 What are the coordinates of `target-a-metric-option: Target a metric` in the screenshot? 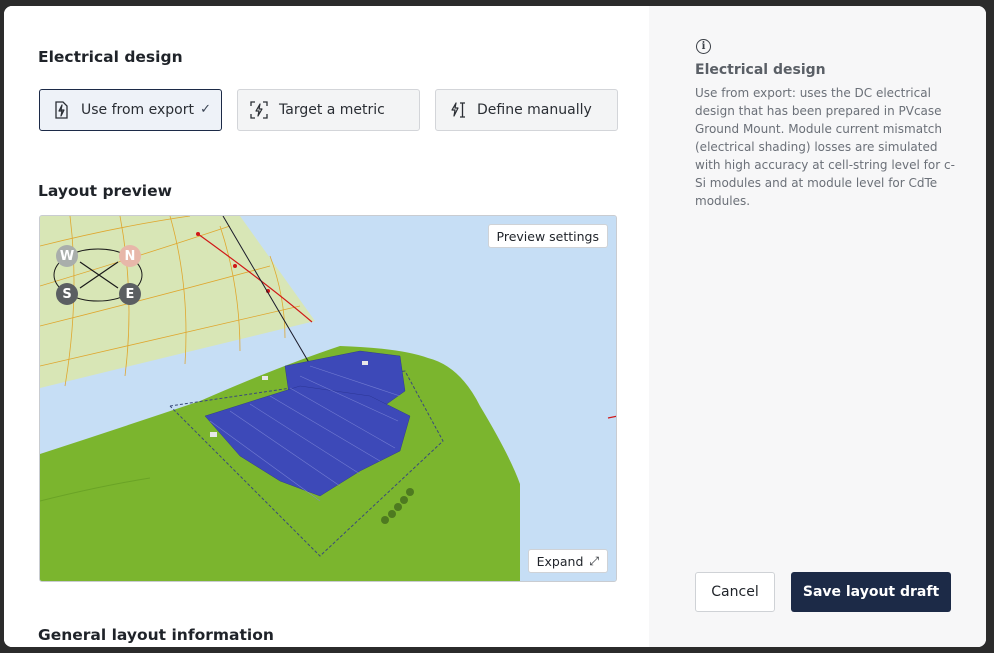 It's located at (328, 110).